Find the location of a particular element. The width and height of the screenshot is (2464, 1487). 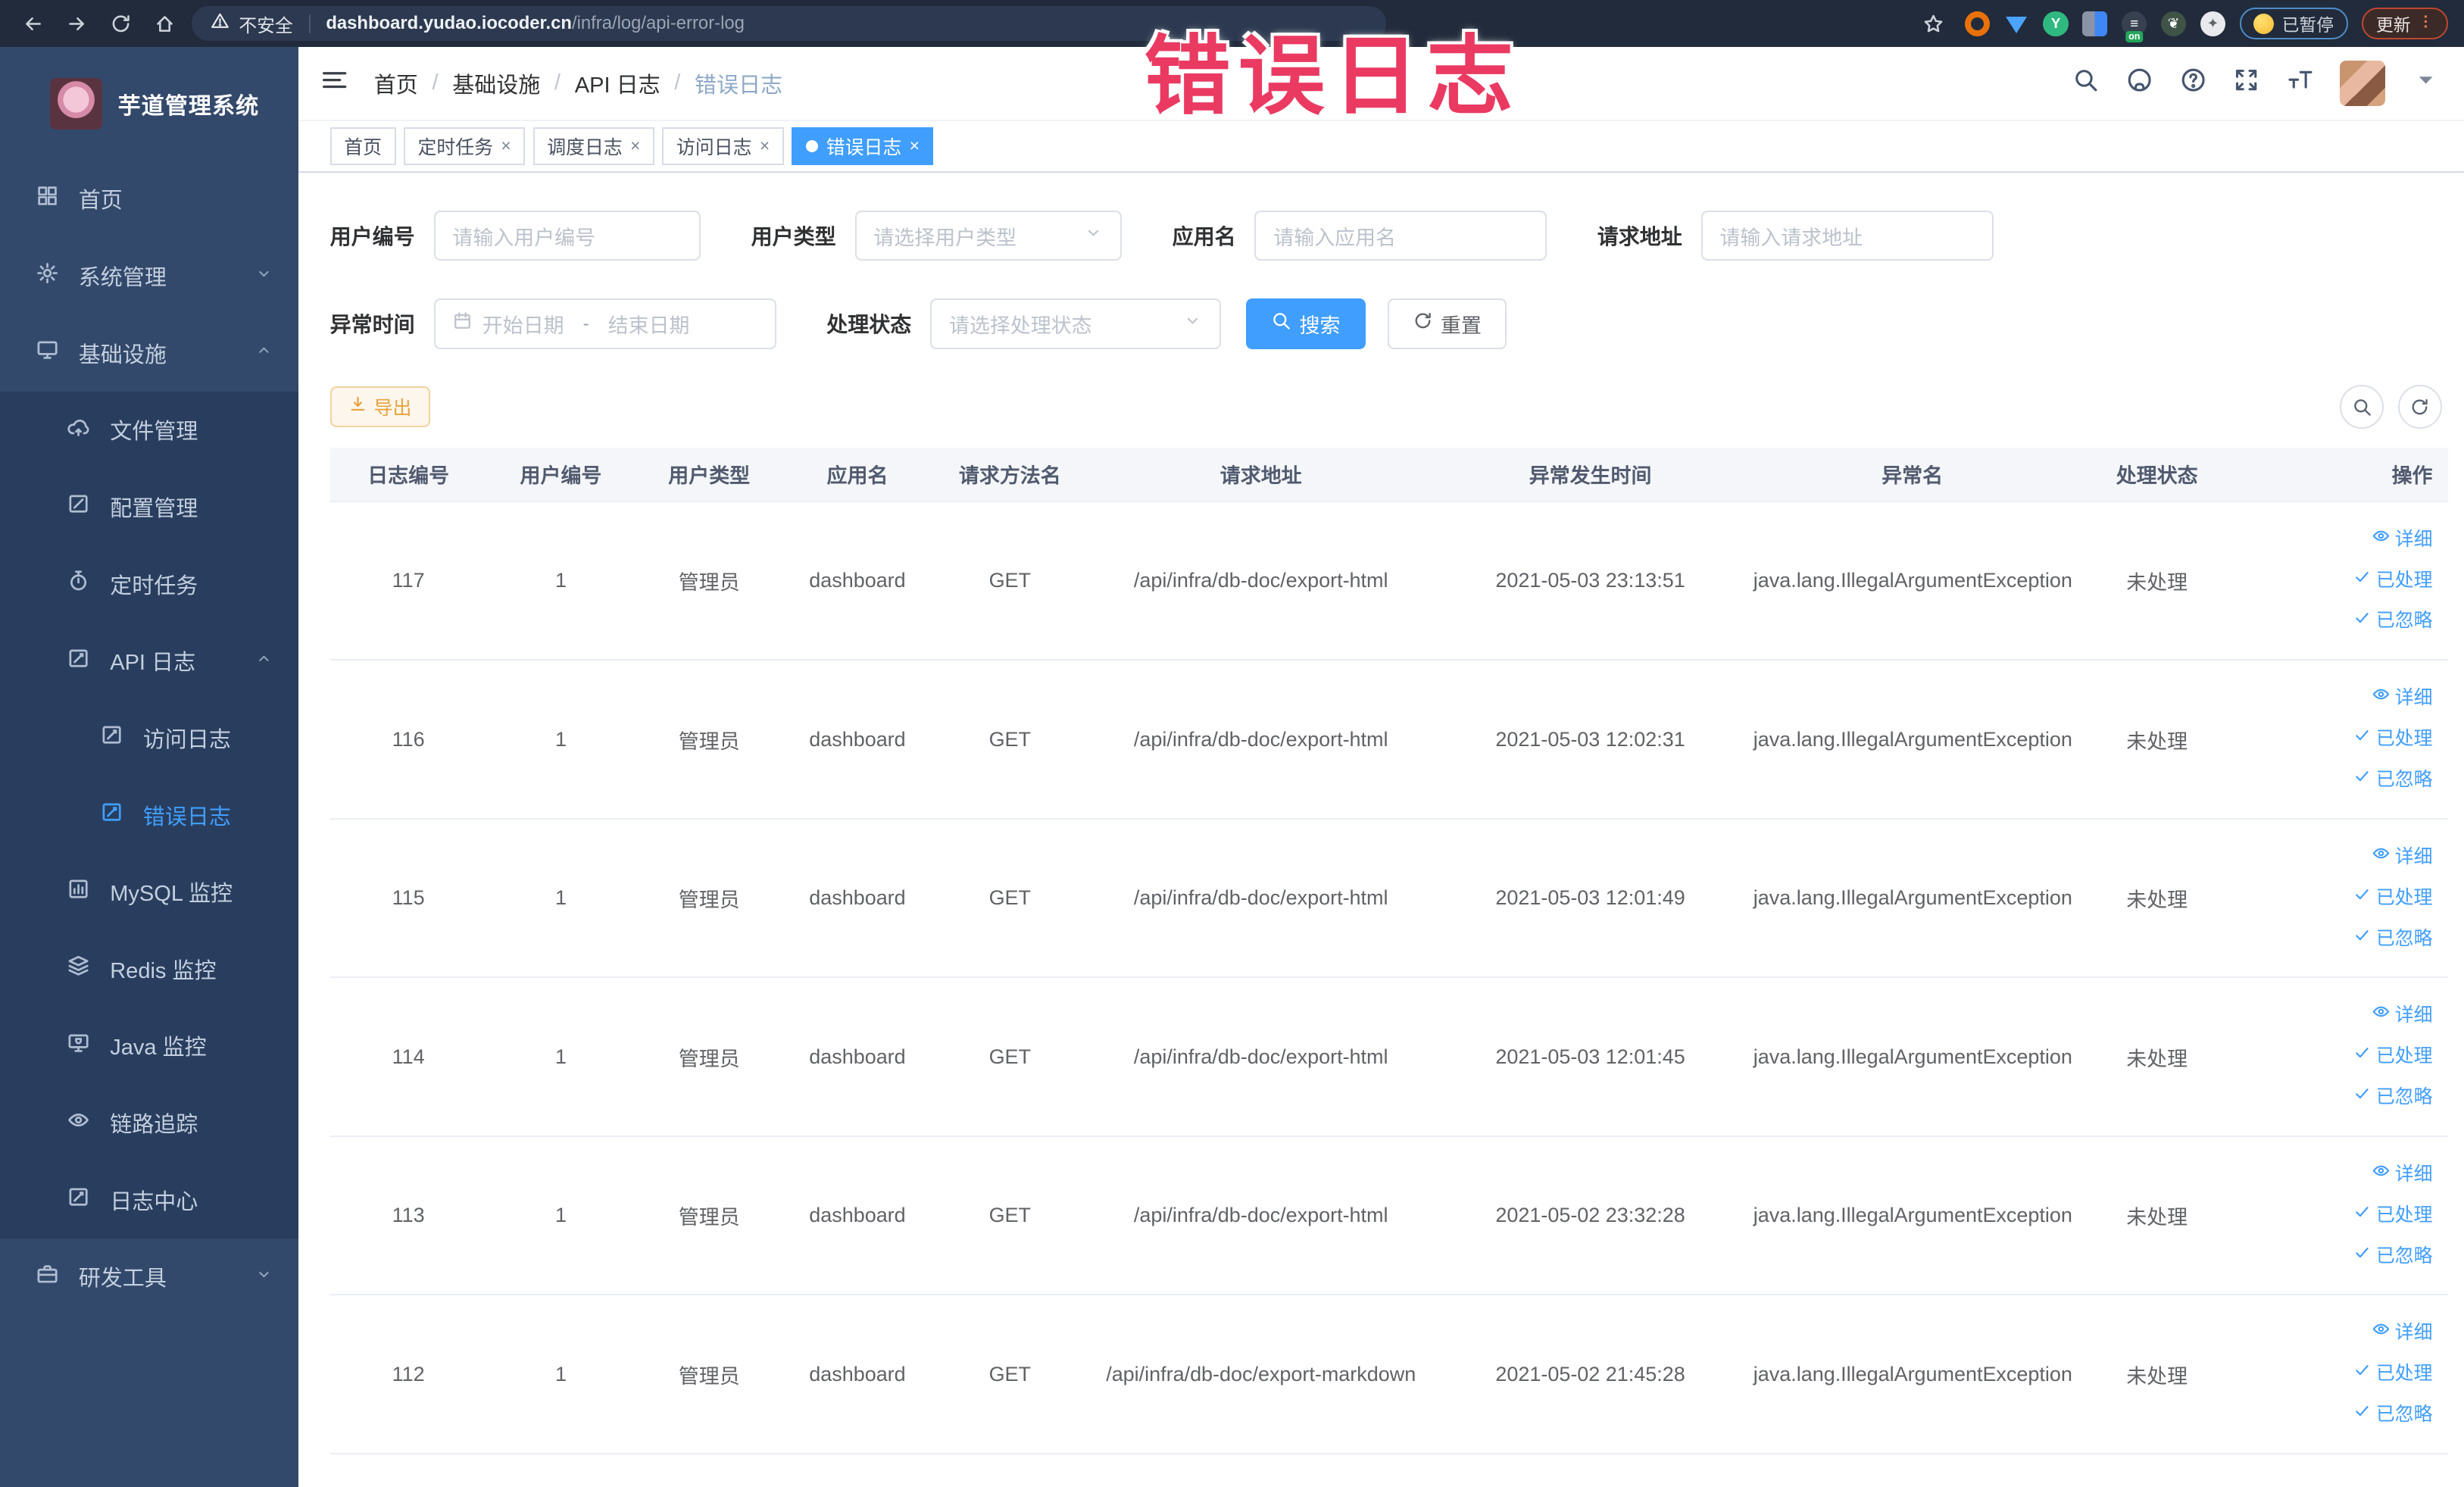

cell-url: /api/infra/db-doc/export-html is located at coordinates (1261, 898).